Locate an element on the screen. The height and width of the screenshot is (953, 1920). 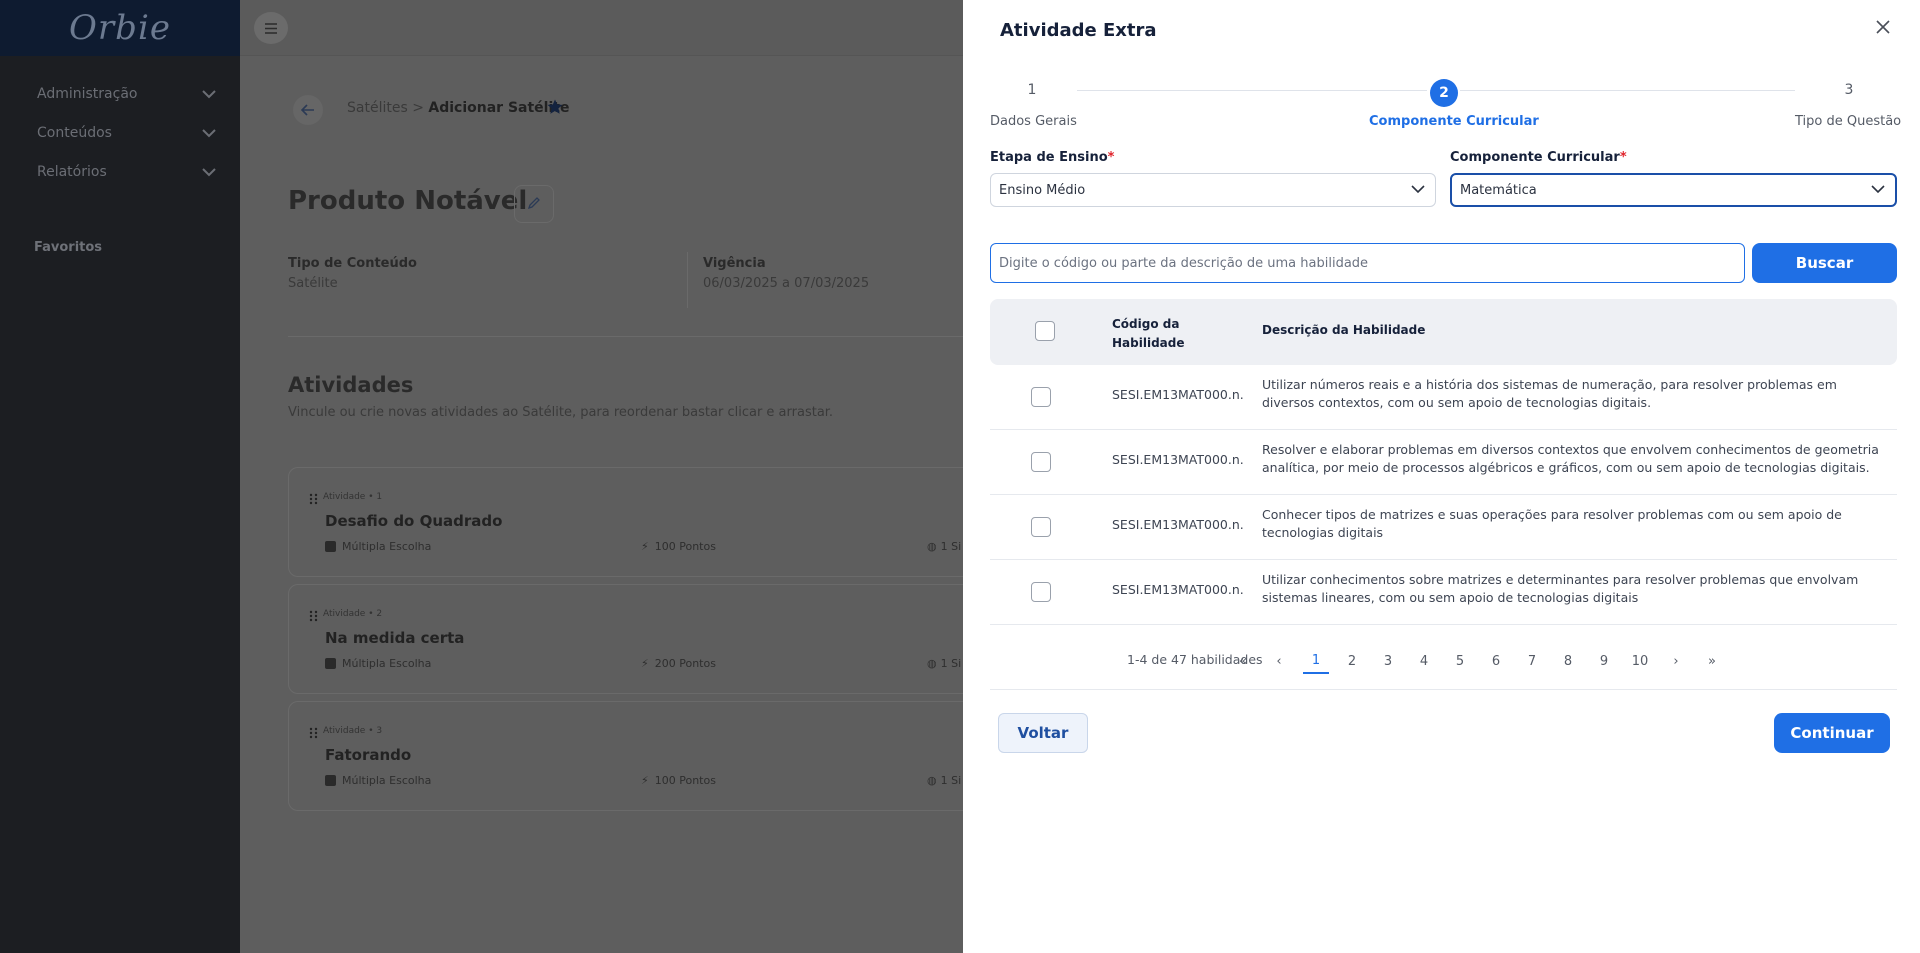
validity-value: 06/03/2025 a 07/03/2025 is located at coordinates (786, 283).